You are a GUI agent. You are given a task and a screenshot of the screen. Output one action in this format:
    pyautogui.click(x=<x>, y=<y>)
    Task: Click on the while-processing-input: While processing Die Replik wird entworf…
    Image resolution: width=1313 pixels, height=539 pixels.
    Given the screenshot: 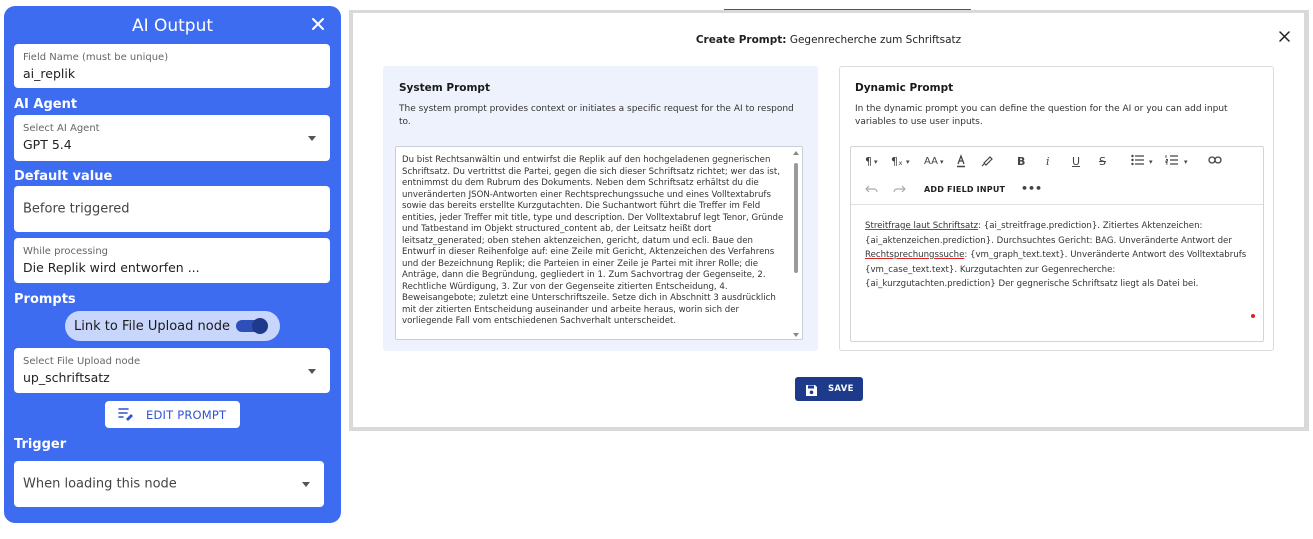 What is the action you would take?
    pyautogui.click(x=172, y=260)
    